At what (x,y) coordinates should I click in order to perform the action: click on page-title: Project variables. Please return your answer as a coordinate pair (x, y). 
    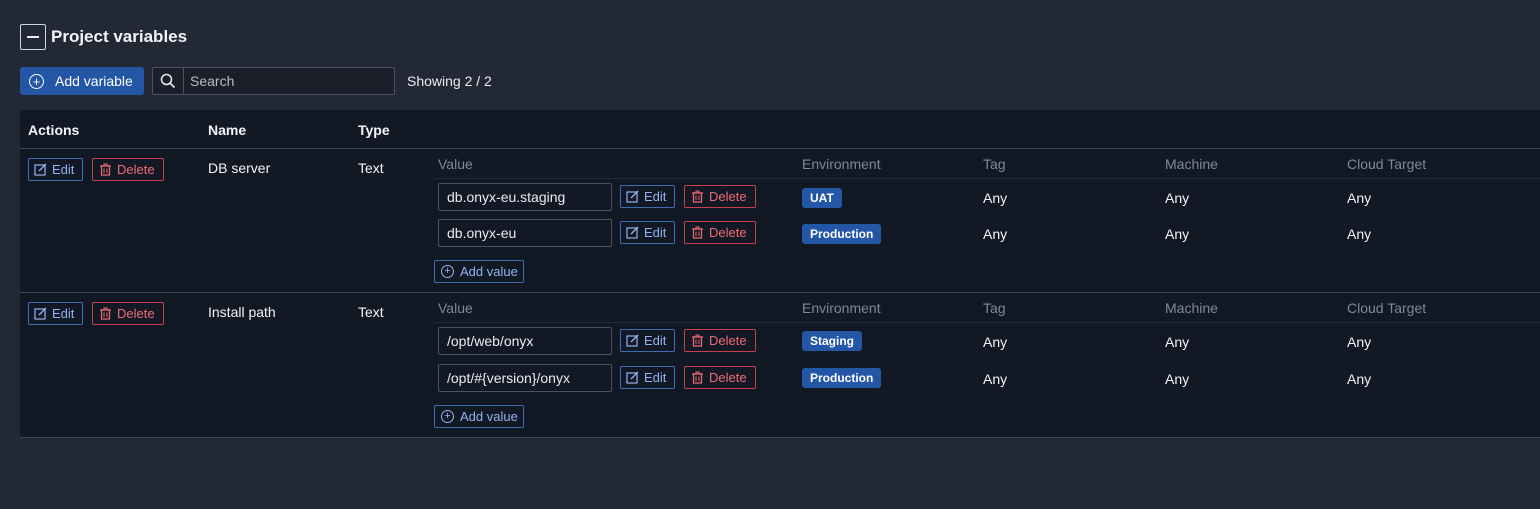
    Looking at the image, I should click on (119, 36).